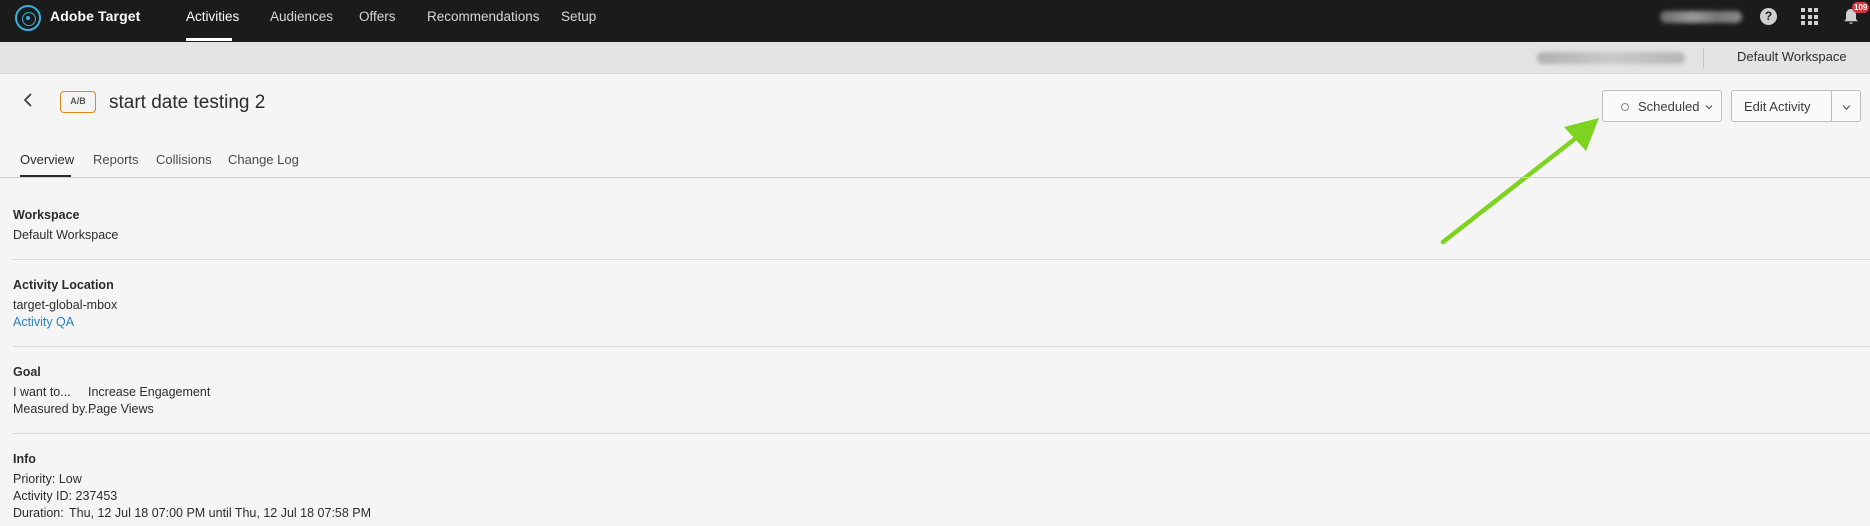 The width and height of the screenshot is (1870, 526). I want to click on workspace-bar: Default Workspace, so click(935, 58).